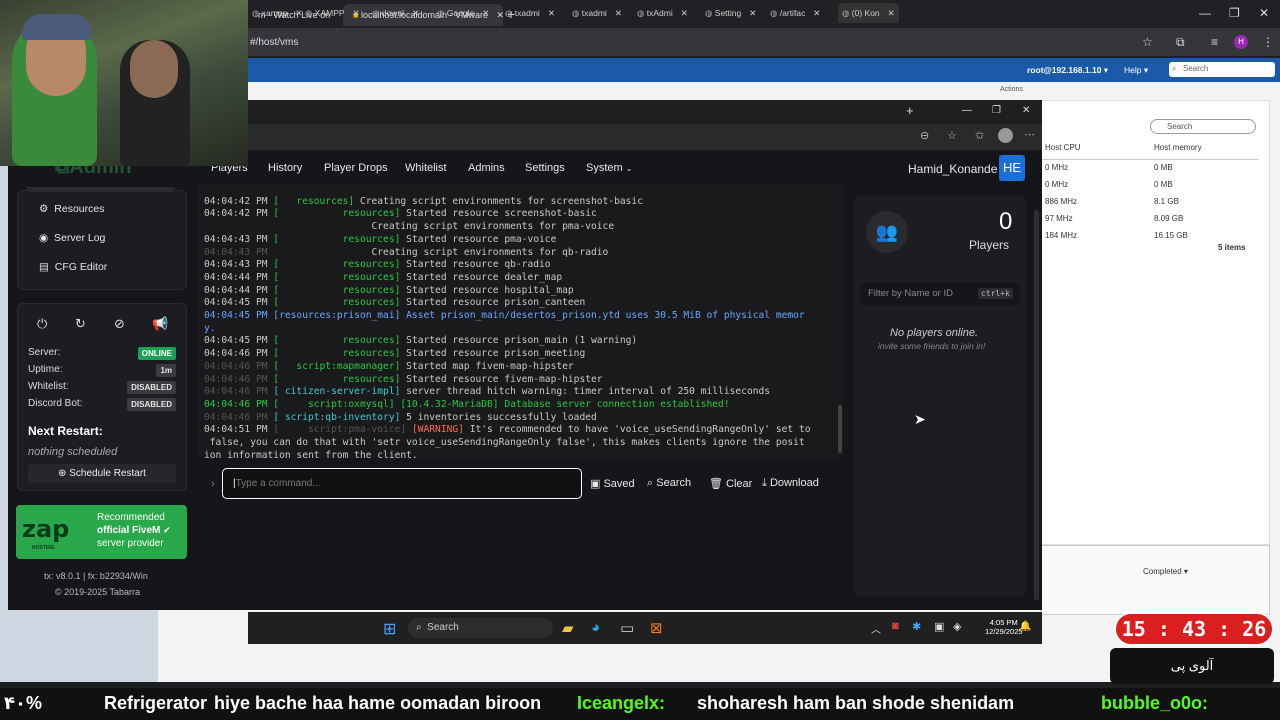 The height and width of the screenshot is (720, 1280). What do you see at coordinates (337, 366) in the screenshot?
I see `log-segment: [ script:mapmanager]` at bounding box center [337, 366].